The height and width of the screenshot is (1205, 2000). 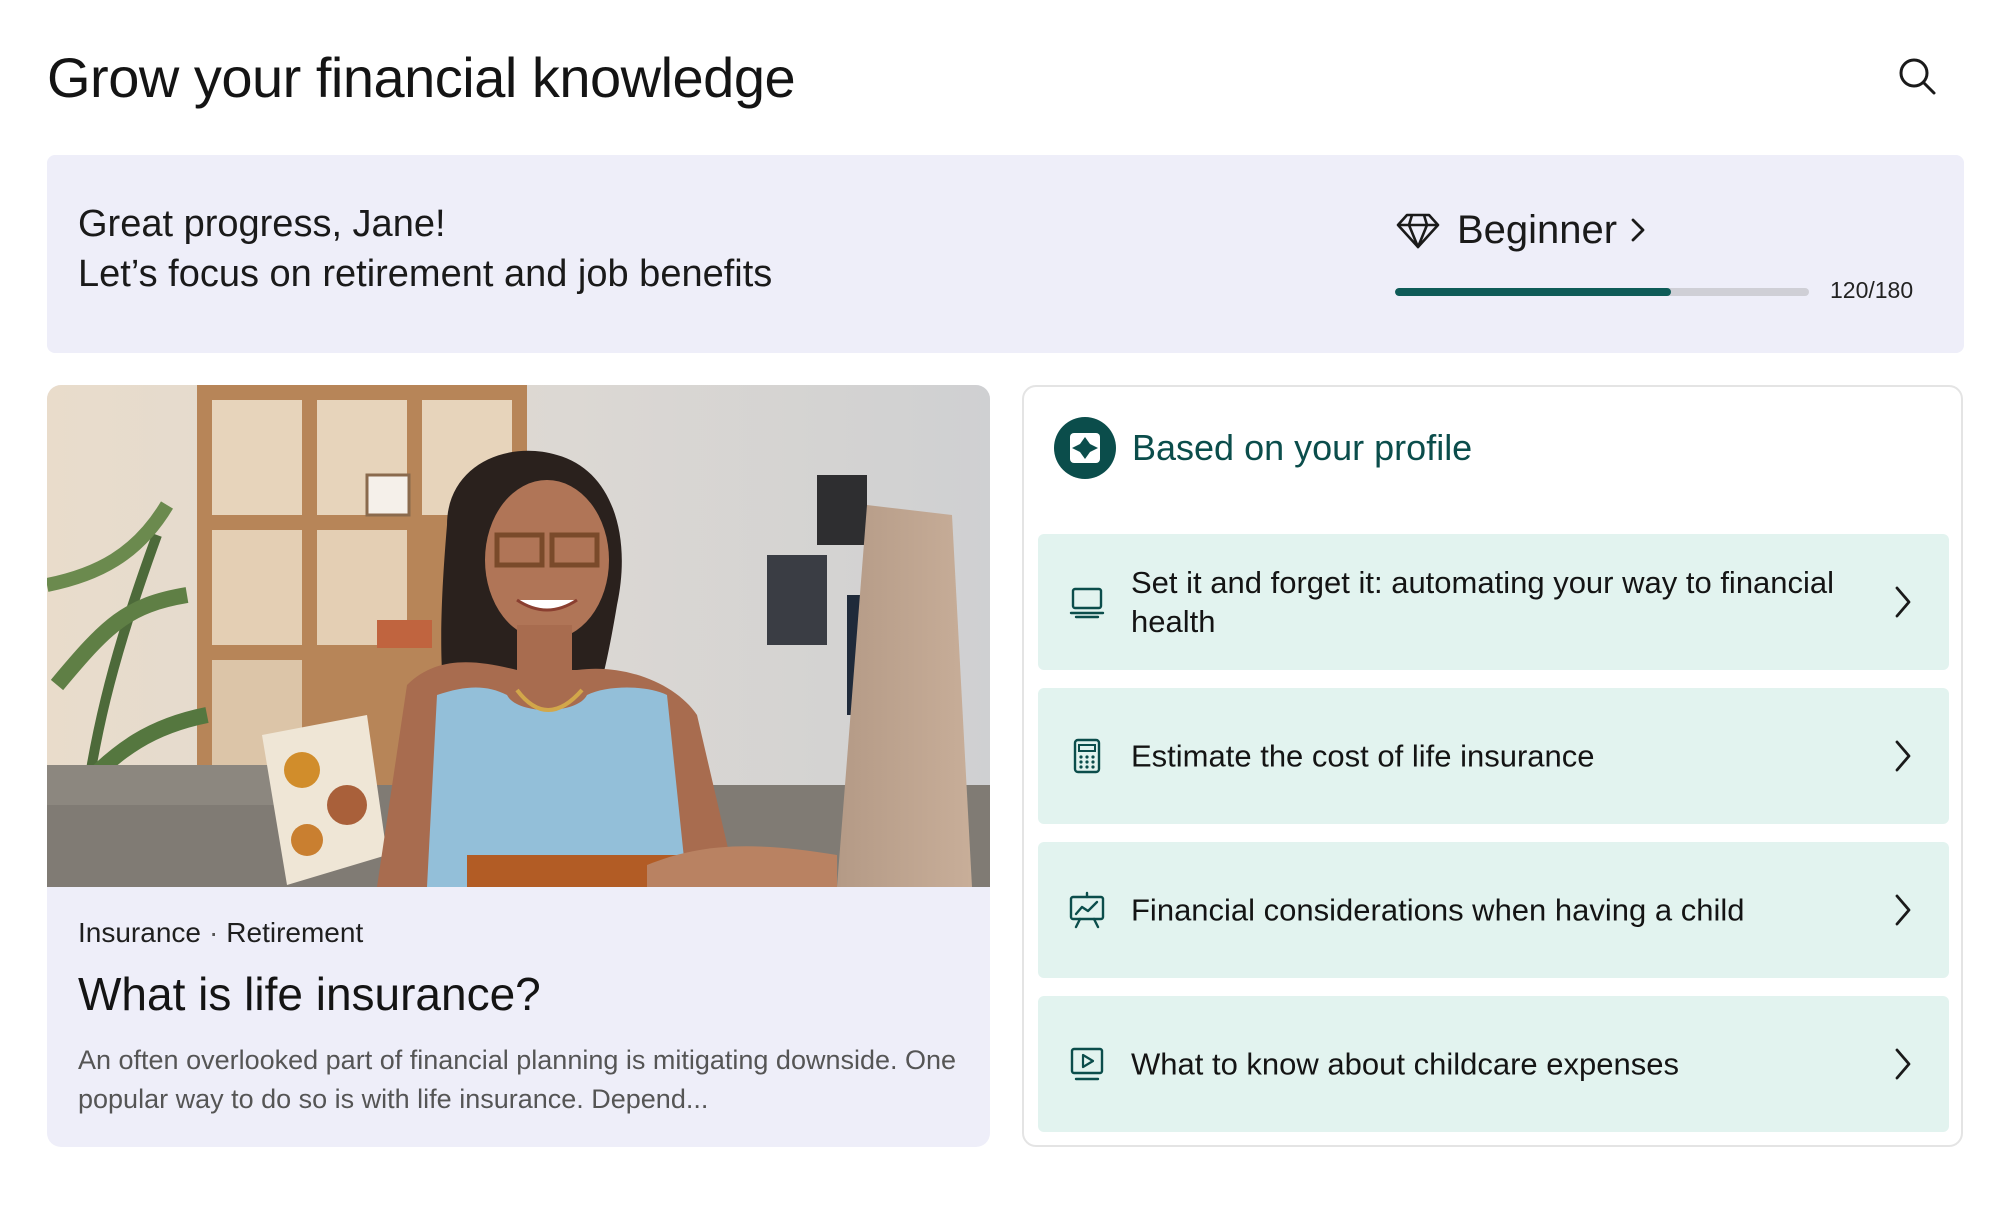 I want to click on profile-badge-icon, so click(x=1085, y=448).